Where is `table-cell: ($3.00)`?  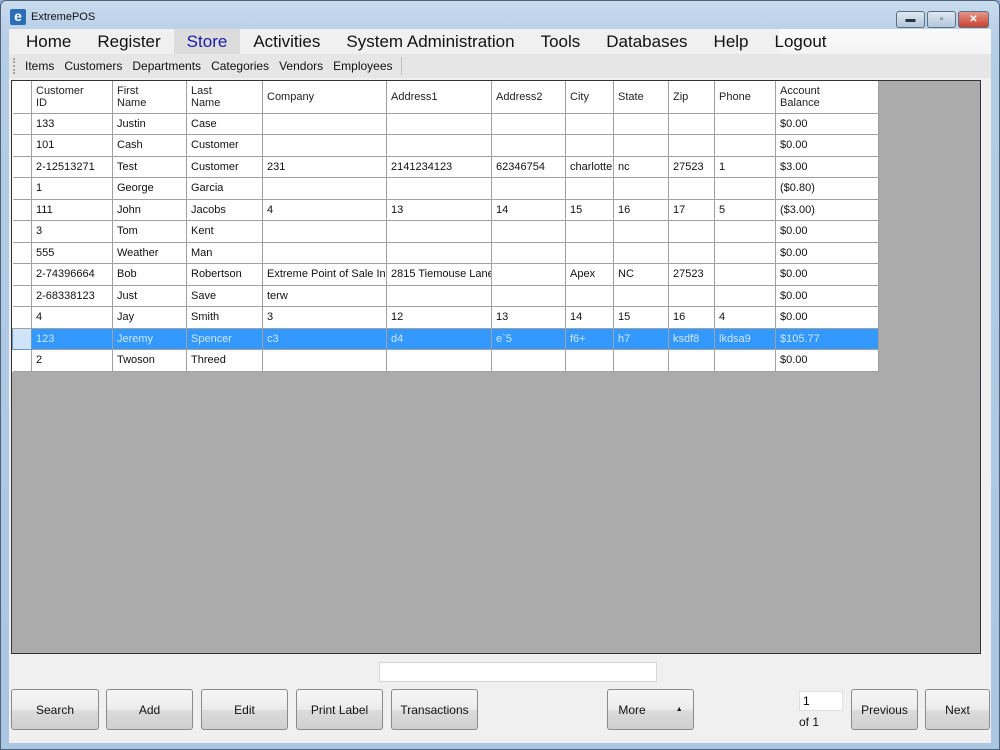 table-cell: ($3.00) is located at coordinates (827, 209).